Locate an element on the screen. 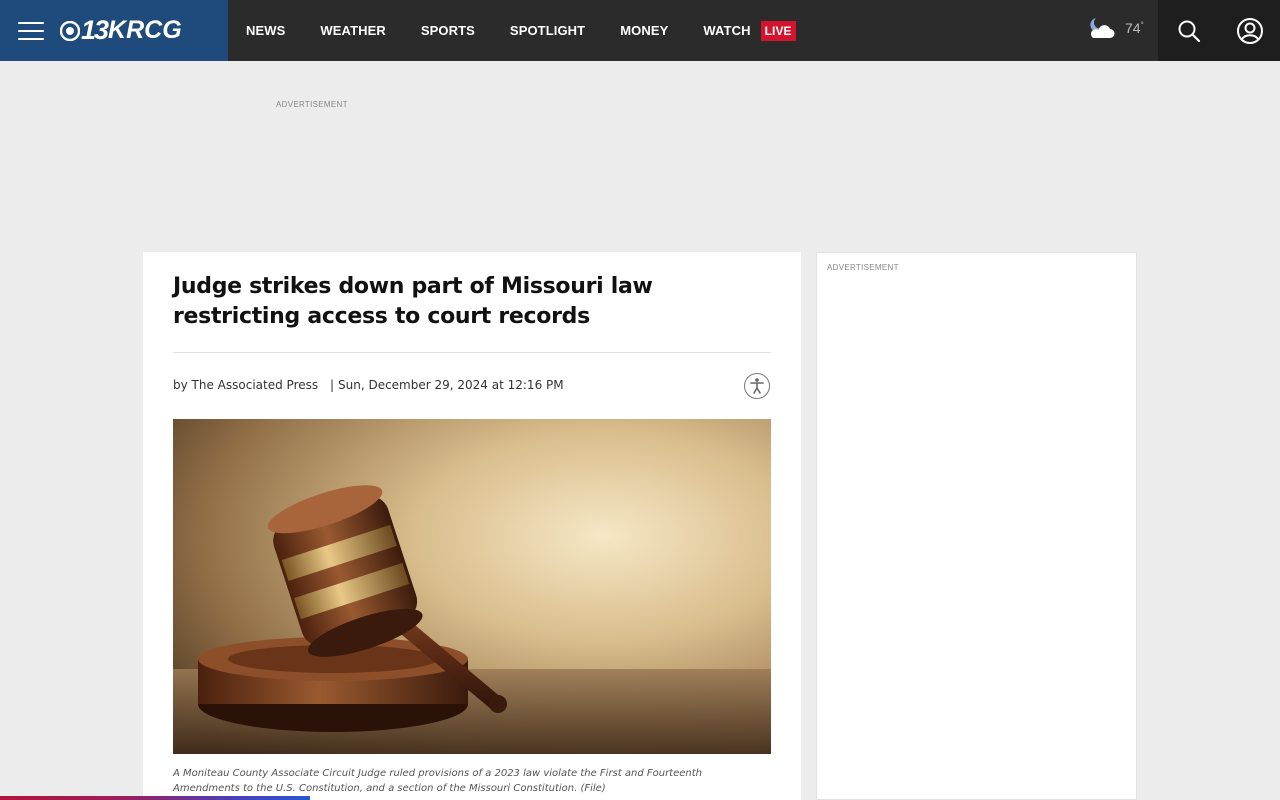  reading-progress-bar is located at coordinates (155, 798).